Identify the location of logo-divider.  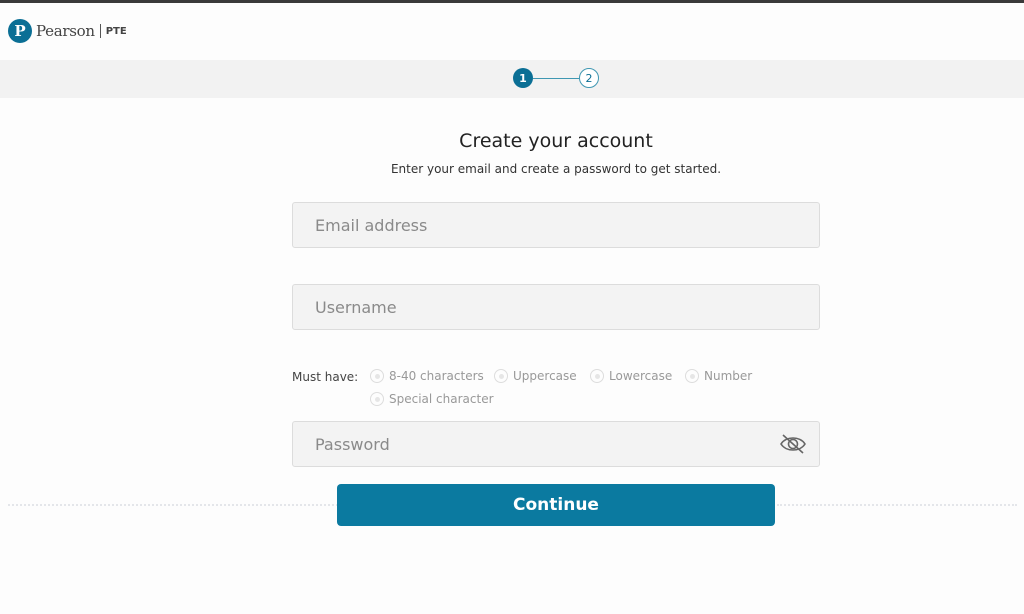
(100, 31).